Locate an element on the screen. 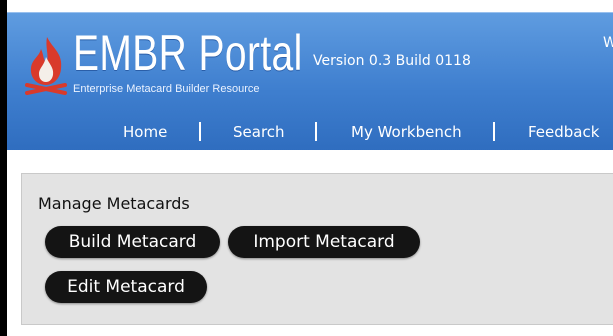 The image size is (613, 336). version-label: Version 0.3 Build 0118 is located at coordinates (392, 61).